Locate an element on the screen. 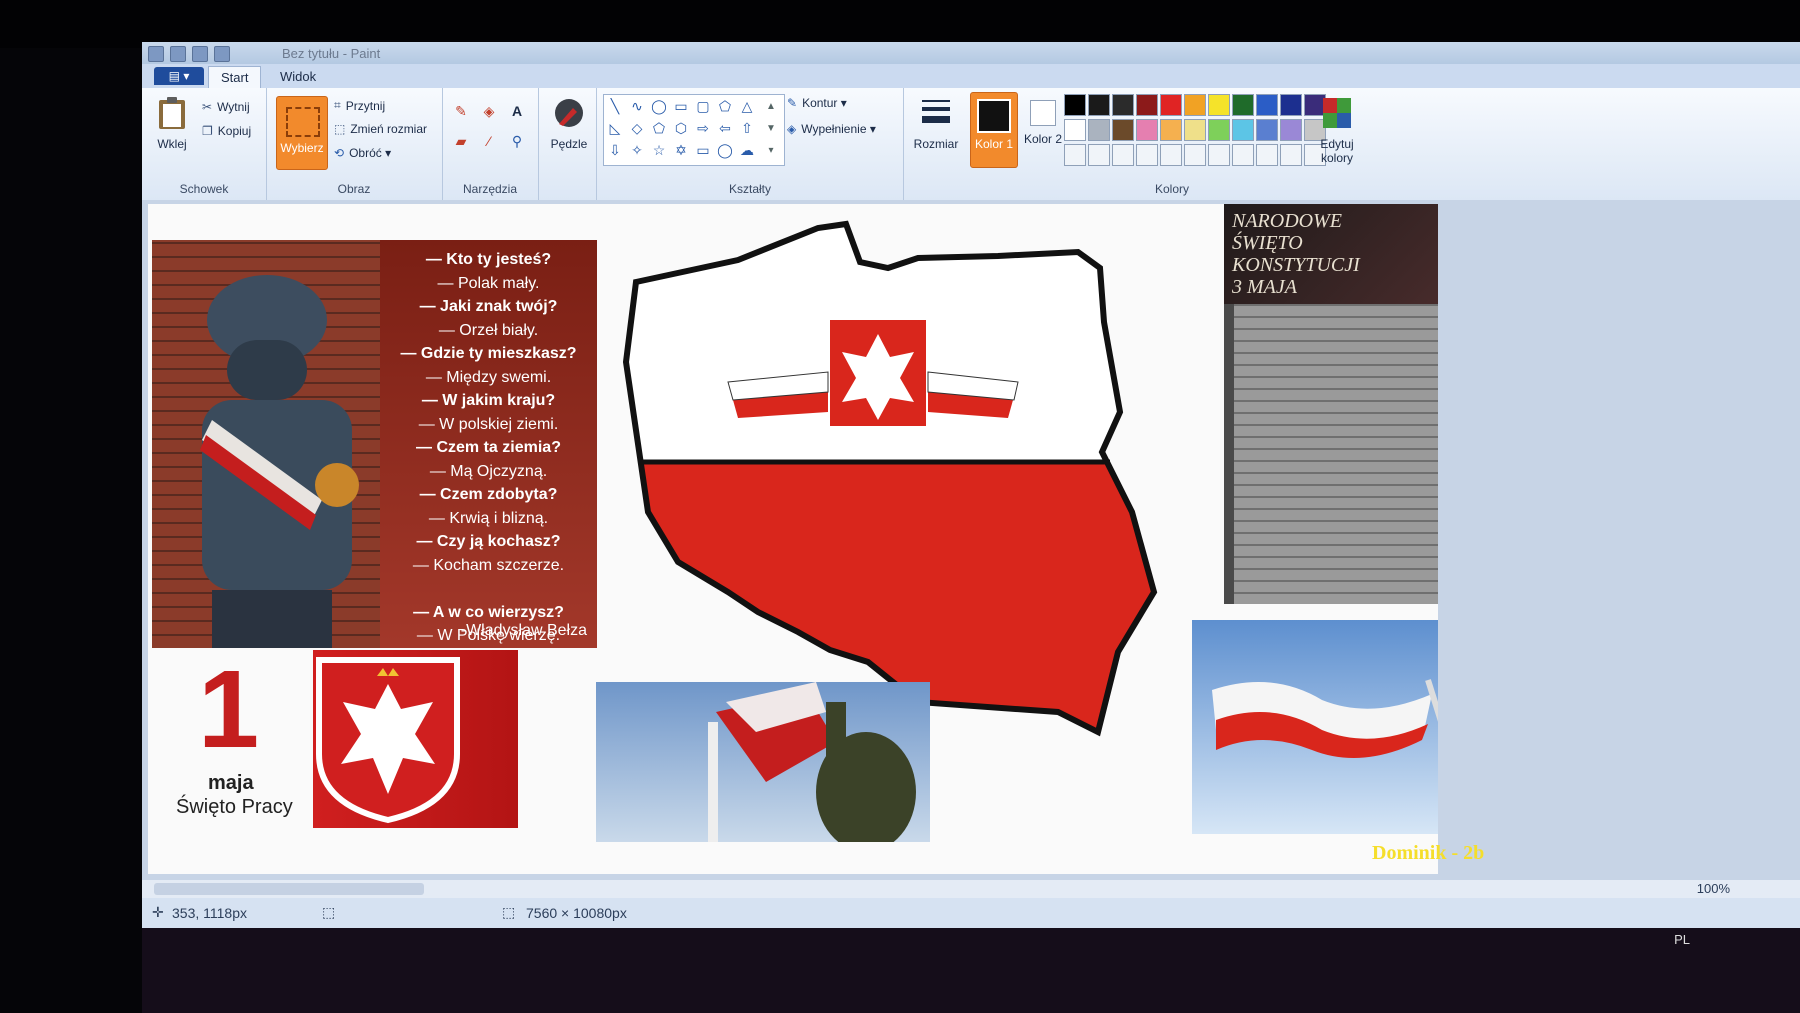  select-button: Wybierz is located at coordinates (302, 133).